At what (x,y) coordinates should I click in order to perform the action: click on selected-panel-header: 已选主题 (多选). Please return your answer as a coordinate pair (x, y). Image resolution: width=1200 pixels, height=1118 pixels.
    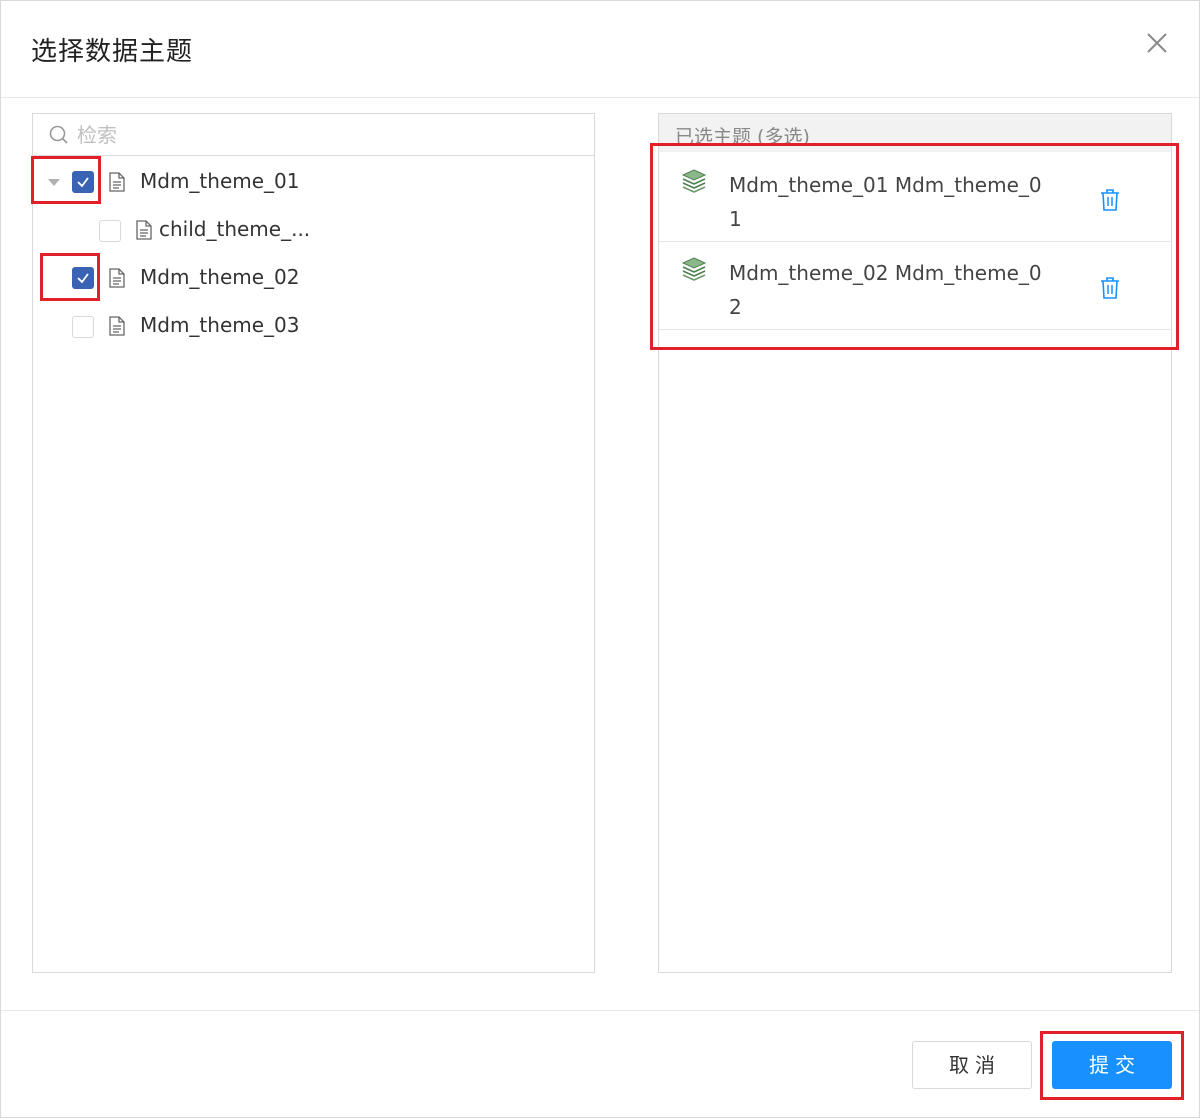
    Looking at the image, I should click on (915, 133).